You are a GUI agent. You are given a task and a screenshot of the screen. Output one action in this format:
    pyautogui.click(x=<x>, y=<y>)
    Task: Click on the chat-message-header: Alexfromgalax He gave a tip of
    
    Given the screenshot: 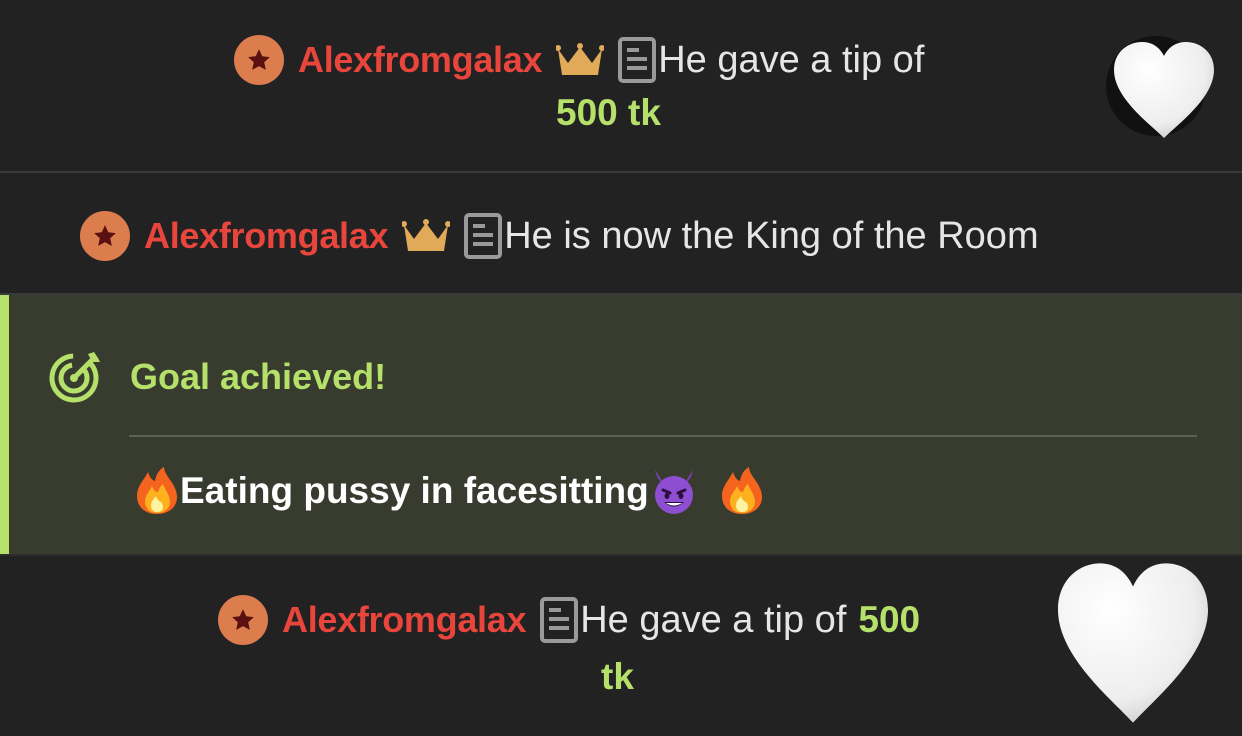 What is the action you would take?
    pyautogui.click(x=579, y=60)
    